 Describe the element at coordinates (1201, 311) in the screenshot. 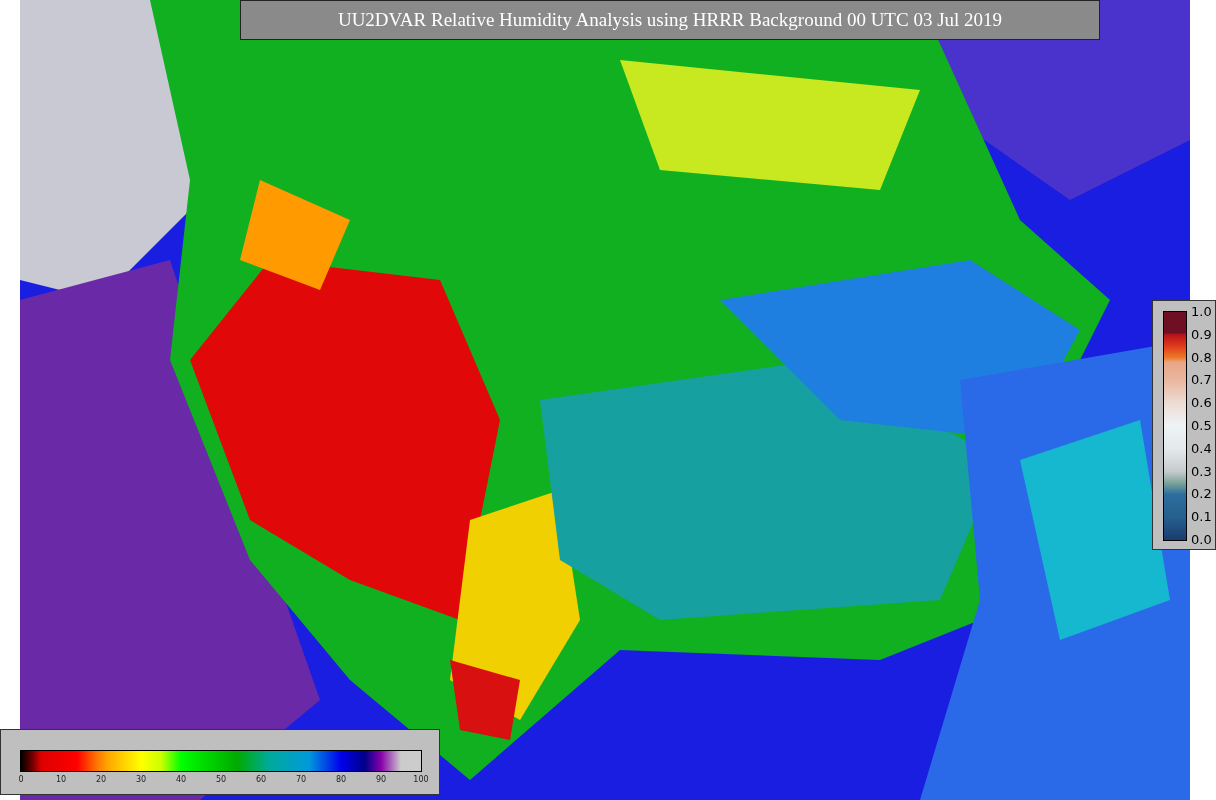

I see `tick-label: 1.0` at that location.